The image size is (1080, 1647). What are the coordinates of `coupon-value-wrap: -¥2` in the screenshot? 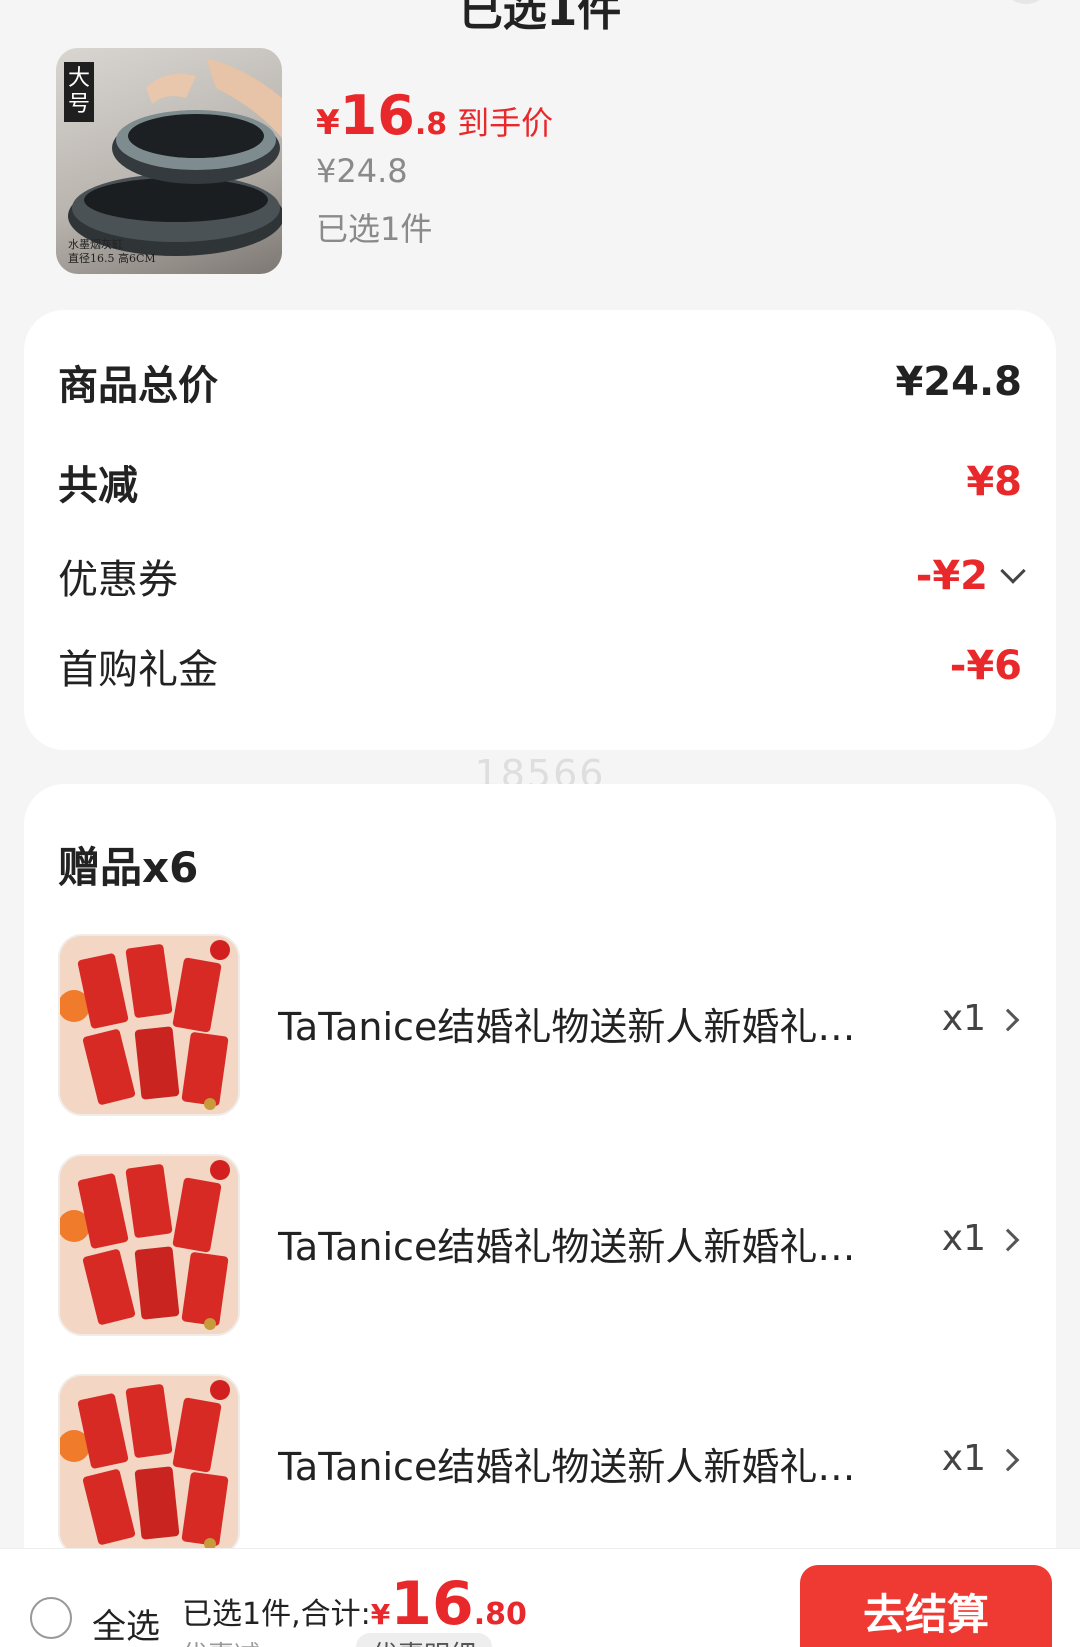 It's located at (970, 576).